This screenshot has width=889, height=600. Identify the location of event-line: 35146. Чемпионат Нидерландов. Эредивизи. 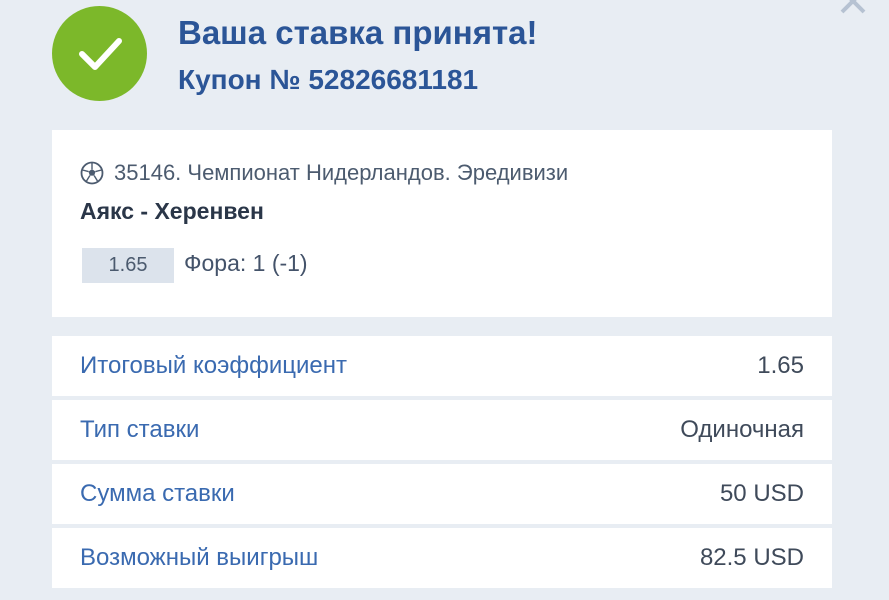
(324, 173).